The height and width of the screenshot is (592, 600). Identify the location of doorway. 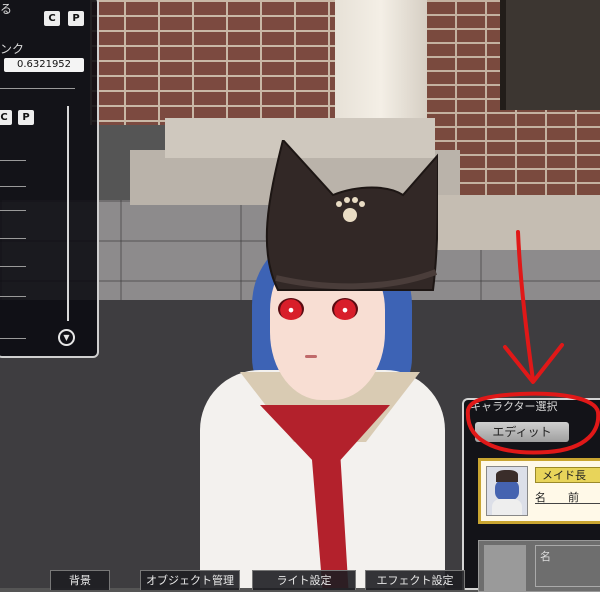
(550, 55).